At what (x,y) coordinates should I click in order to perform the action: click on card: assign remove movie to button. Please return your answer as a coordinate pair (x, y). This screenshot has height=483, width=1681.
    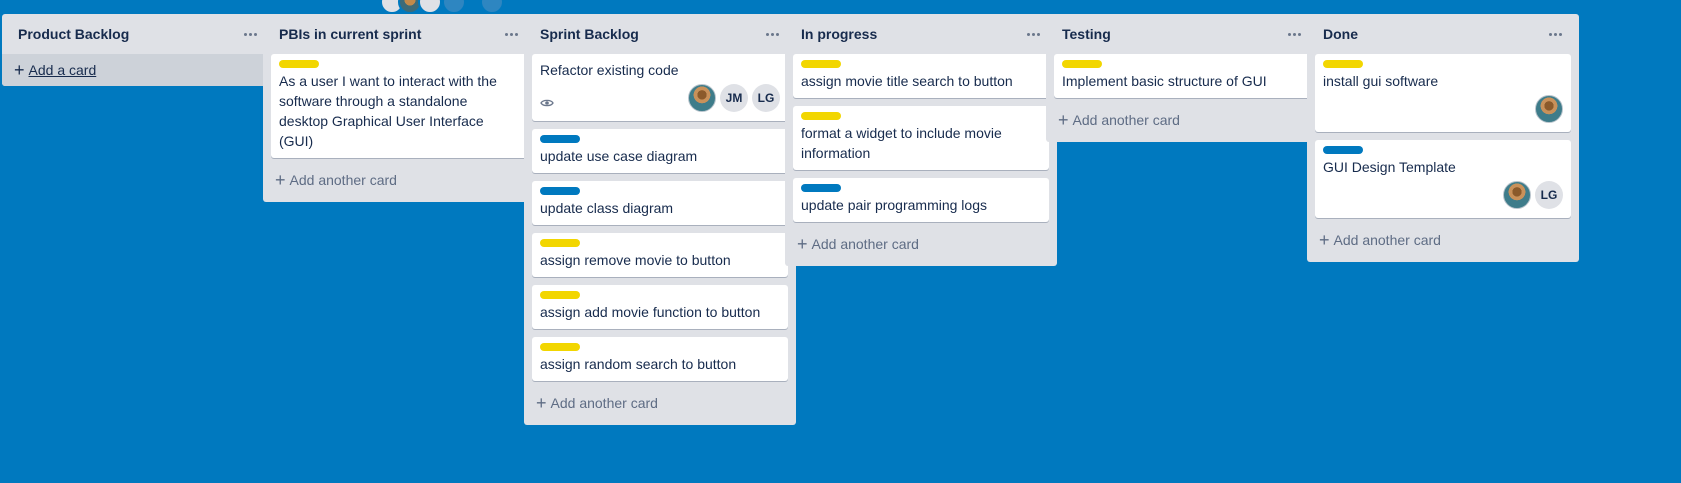
    Looking at the image, I should click on (660, 255).